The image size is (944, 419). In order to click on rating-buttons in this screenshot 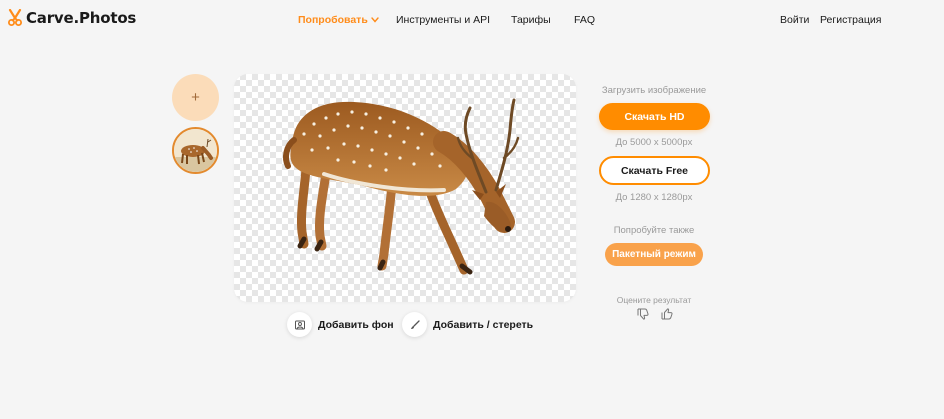, I will do `click(655, 314)`.